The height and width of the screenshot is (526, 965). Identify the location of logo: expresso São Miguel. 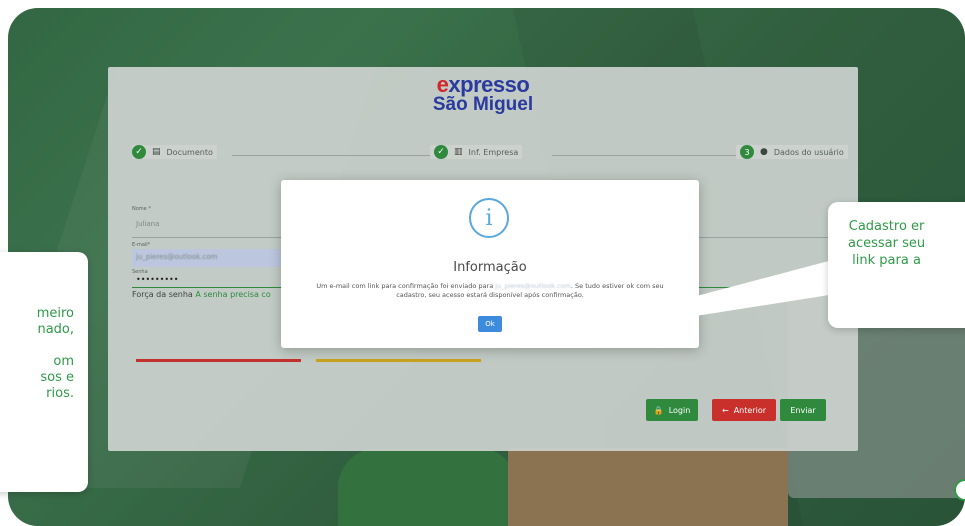
(483, 94).